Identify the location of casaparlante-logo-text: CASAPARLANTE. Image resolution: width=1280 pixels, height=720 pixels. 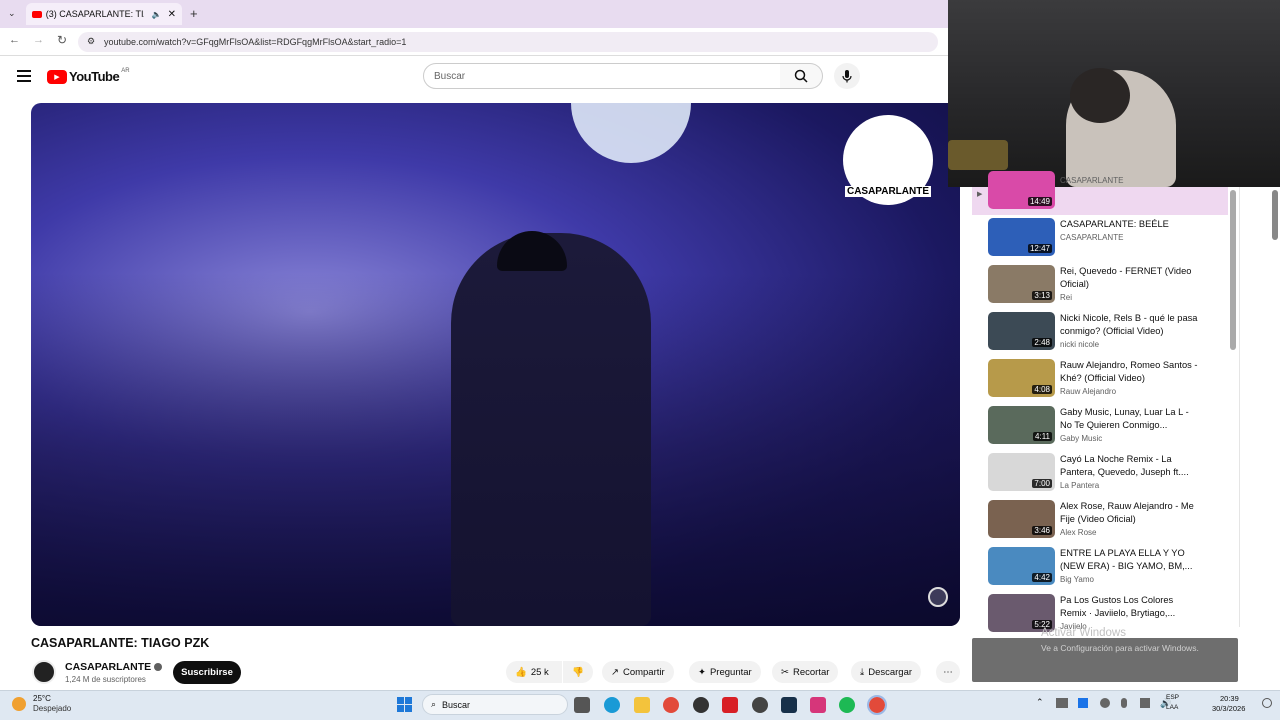
(888, 191).